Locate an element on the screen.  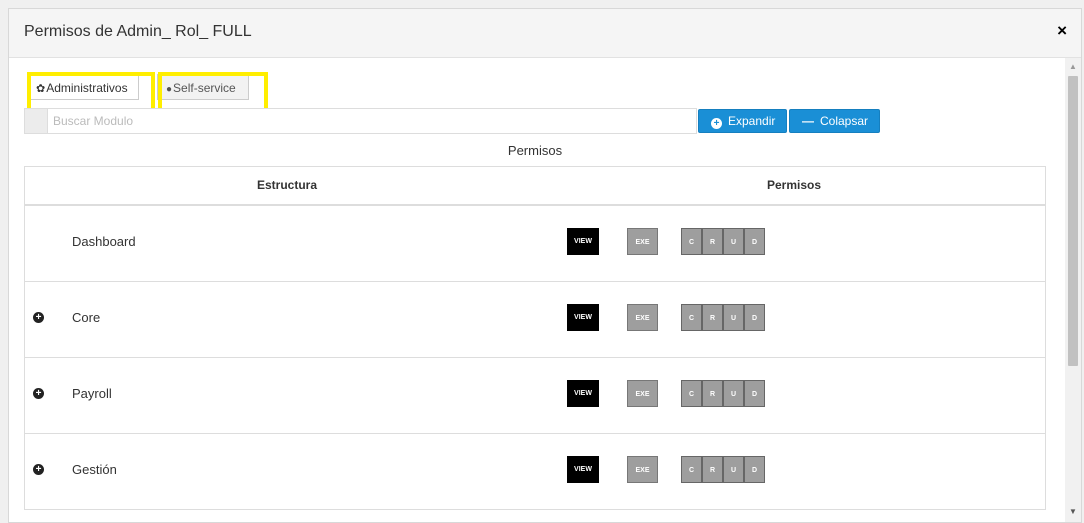
scroll-up-arrow-icon: ▲ is located at coordinates (1073, 66).